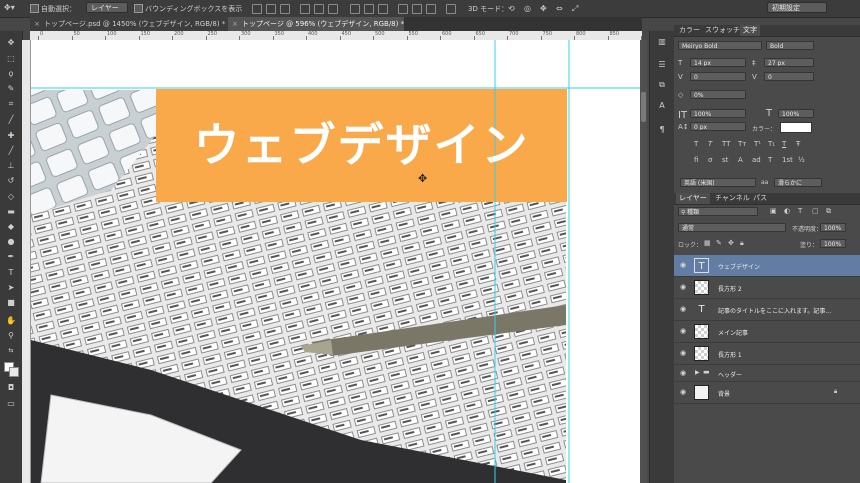 The image size is (860, 483). I want to click on quick-mask-icon: ◘, so click(11, 388).